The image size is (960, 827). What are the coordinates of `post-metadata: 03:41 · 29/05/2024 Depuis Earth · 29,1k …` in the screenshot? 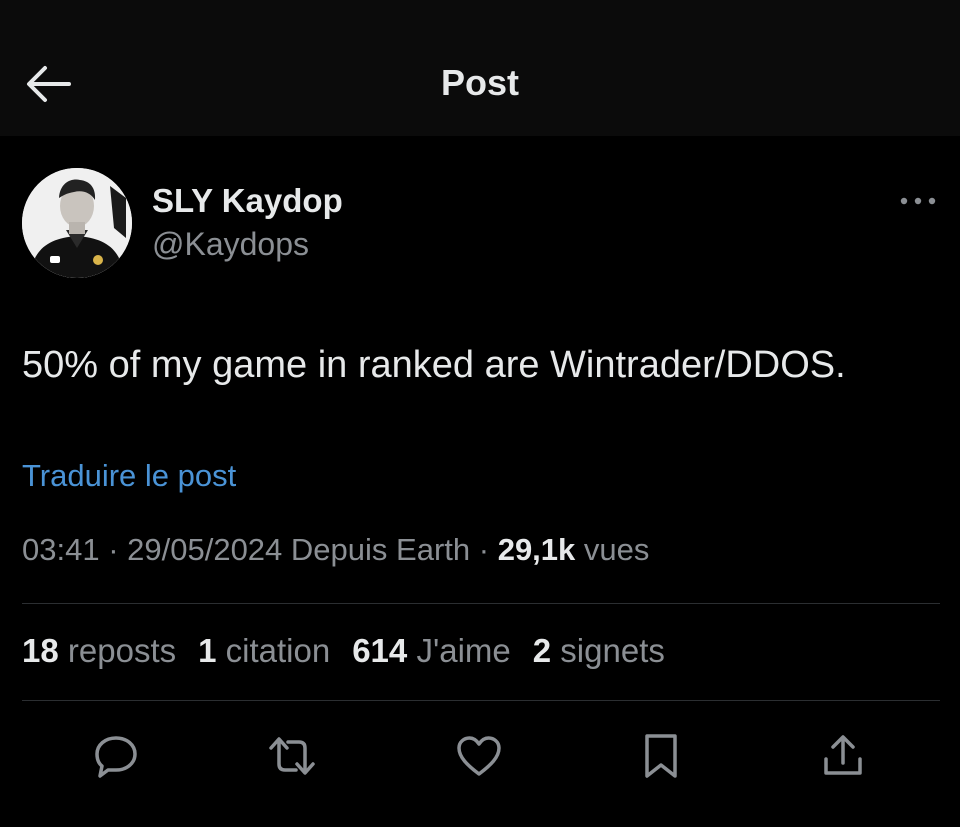 It's located at (335, 550).